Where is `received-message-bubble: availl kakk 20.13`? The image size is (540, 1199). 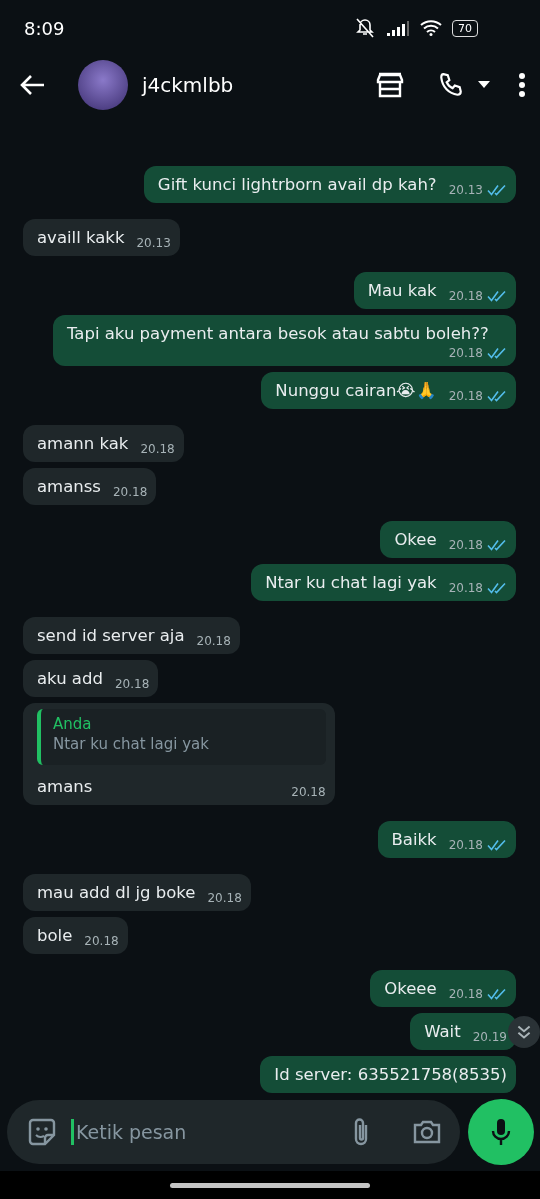 received-message-bubble: availl kakk 20.13 is located at coordinates (101, 237).